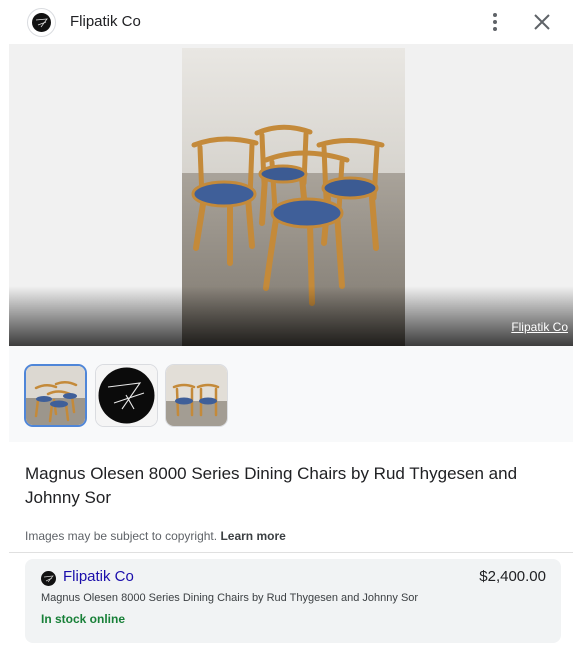 Image resolution: width=573 pixels, height=664 pixels. What do you see at coordinates (542, 22) in the screenshot?
I see `close-icon` at bounding box center [542, 22].